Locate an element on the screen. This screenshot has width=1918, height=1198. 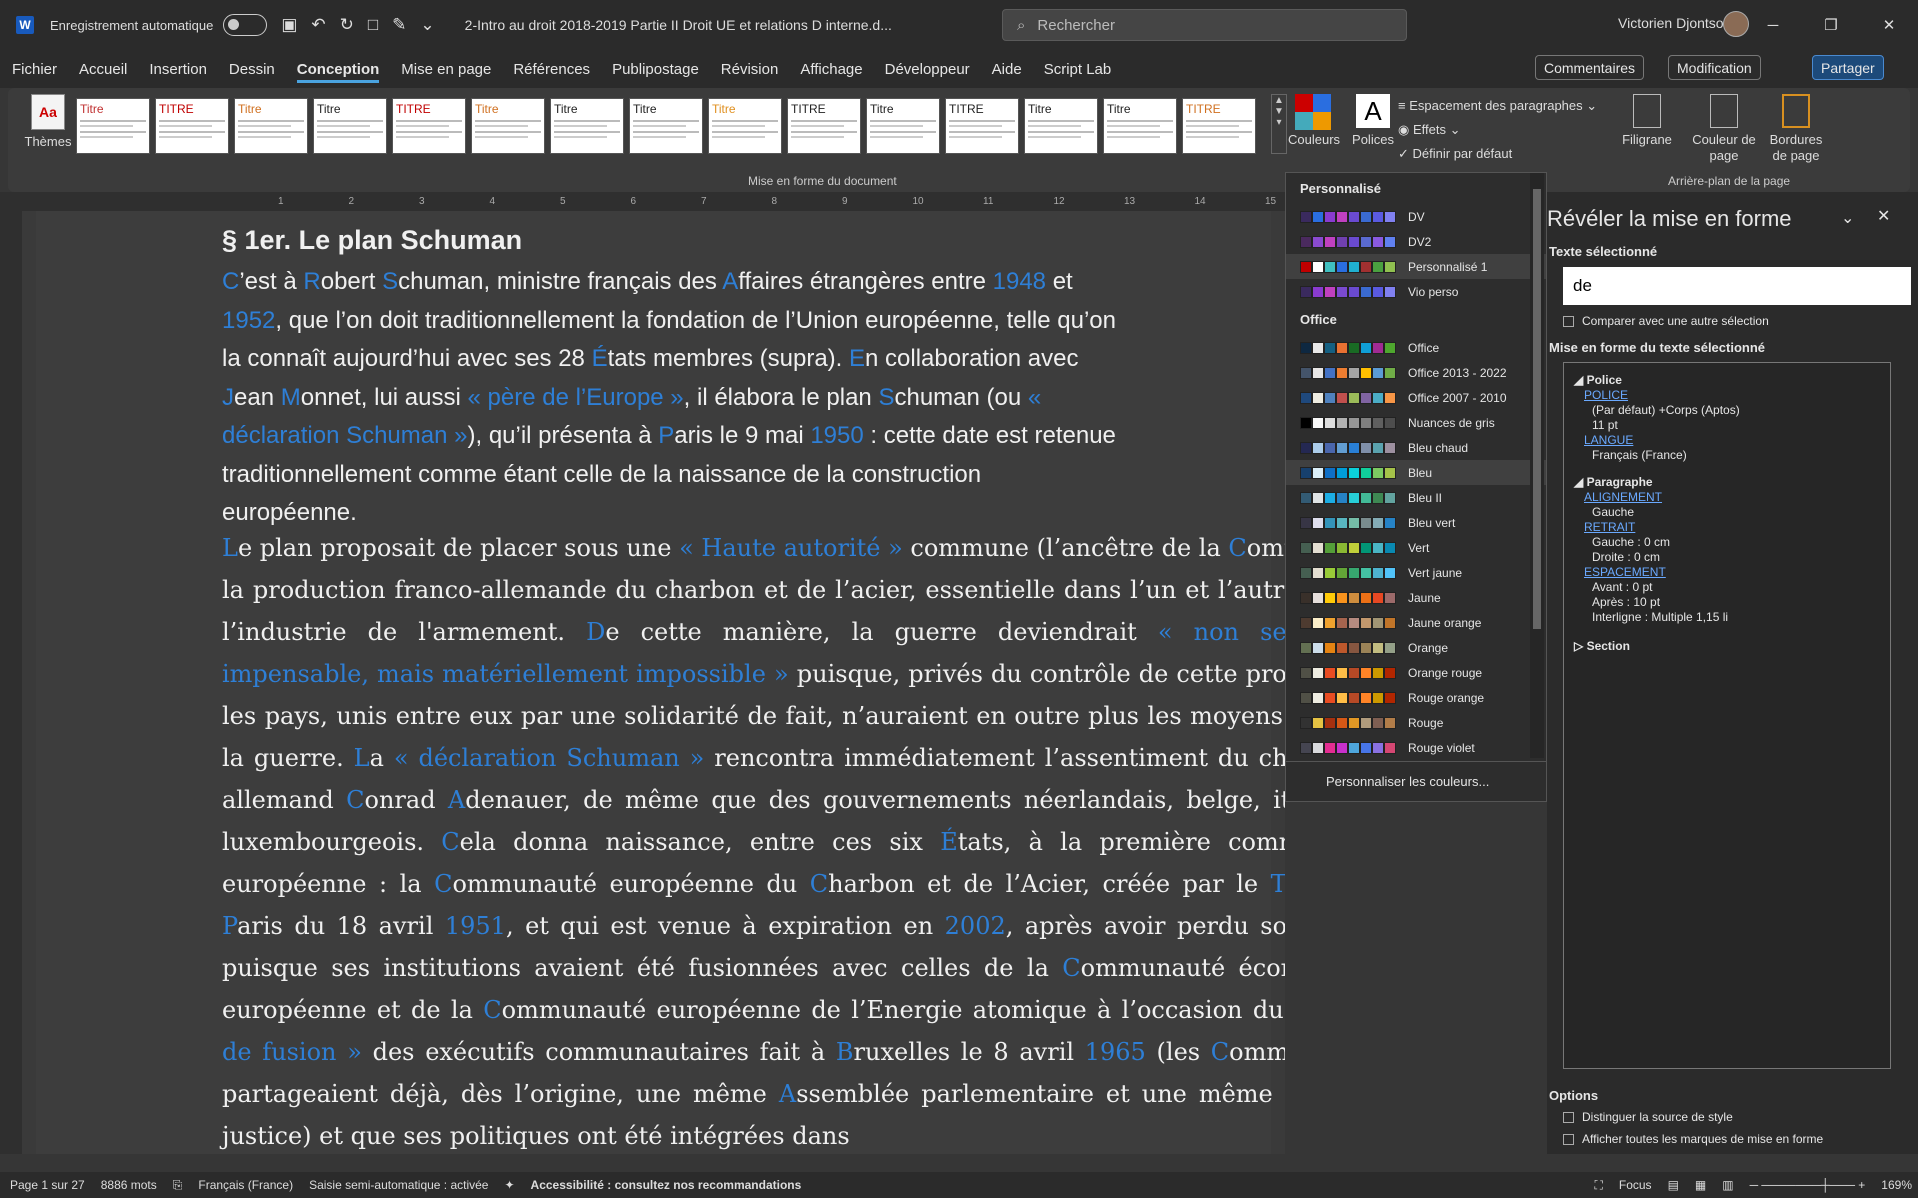
alignment-link: ALIGNEMENT is located at coordinates (1727, 497).